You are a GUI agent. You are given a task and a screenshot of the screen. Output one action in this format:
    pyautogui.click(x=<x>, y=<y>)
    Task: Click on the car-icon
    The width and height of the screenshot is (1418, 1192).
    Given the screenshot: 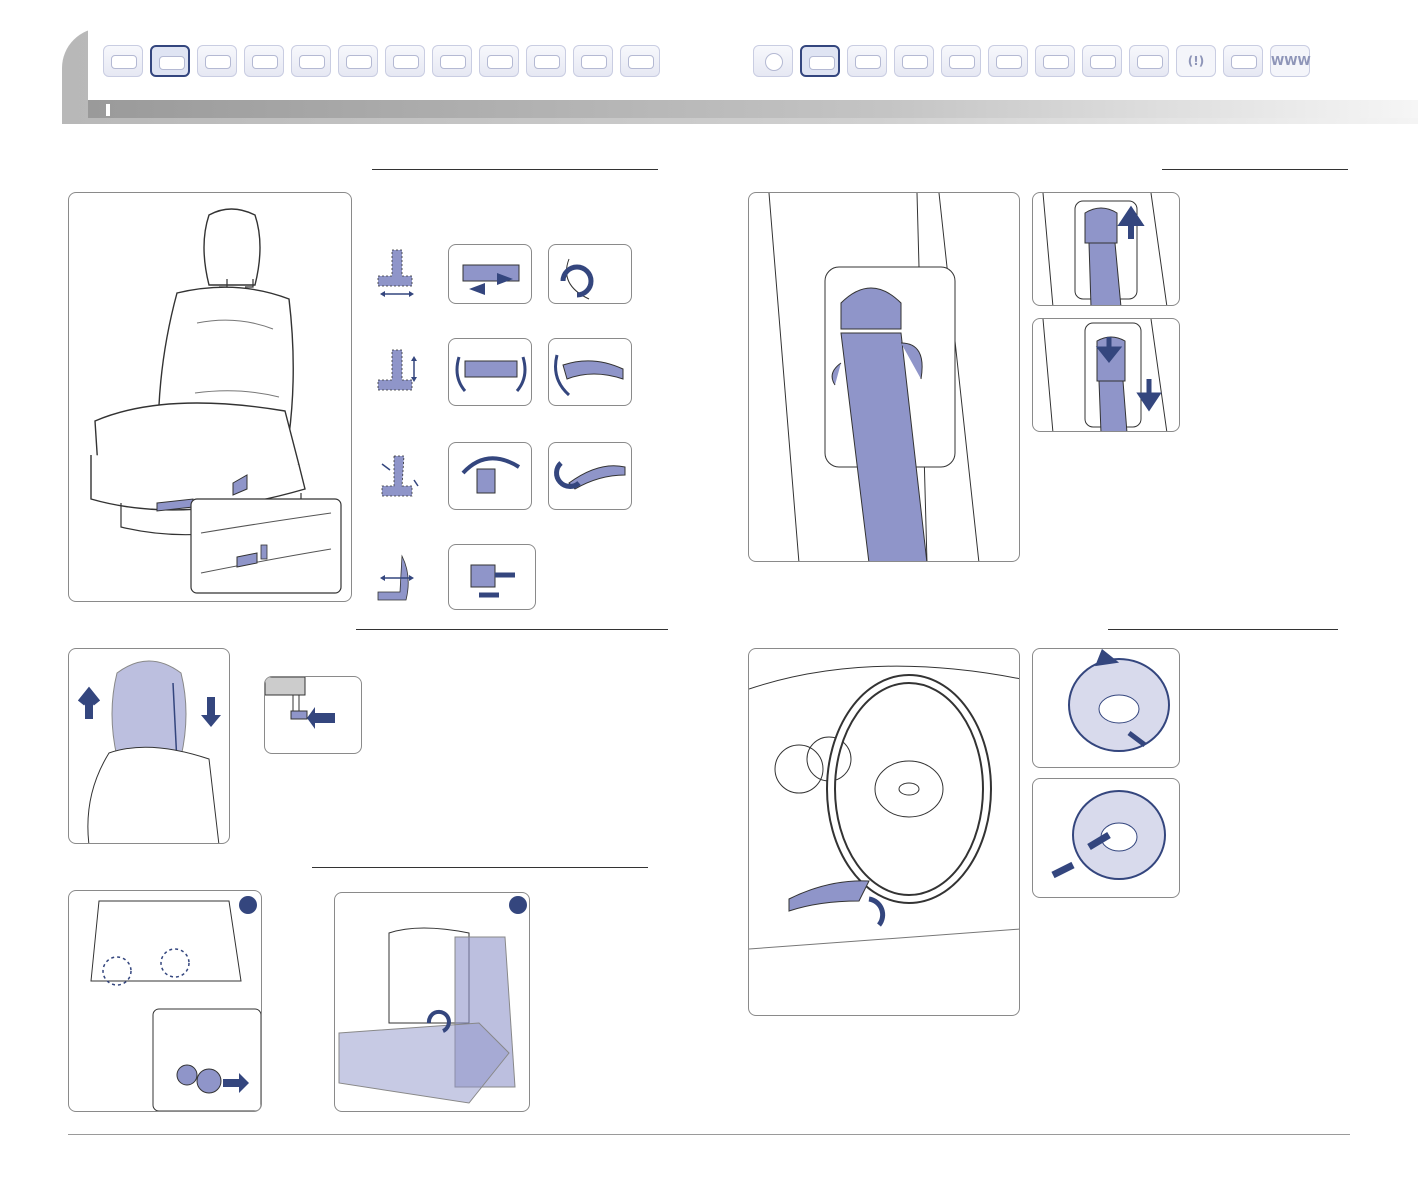 What is the action you would take?
    pyautogui.click(x=500, y=62)
    